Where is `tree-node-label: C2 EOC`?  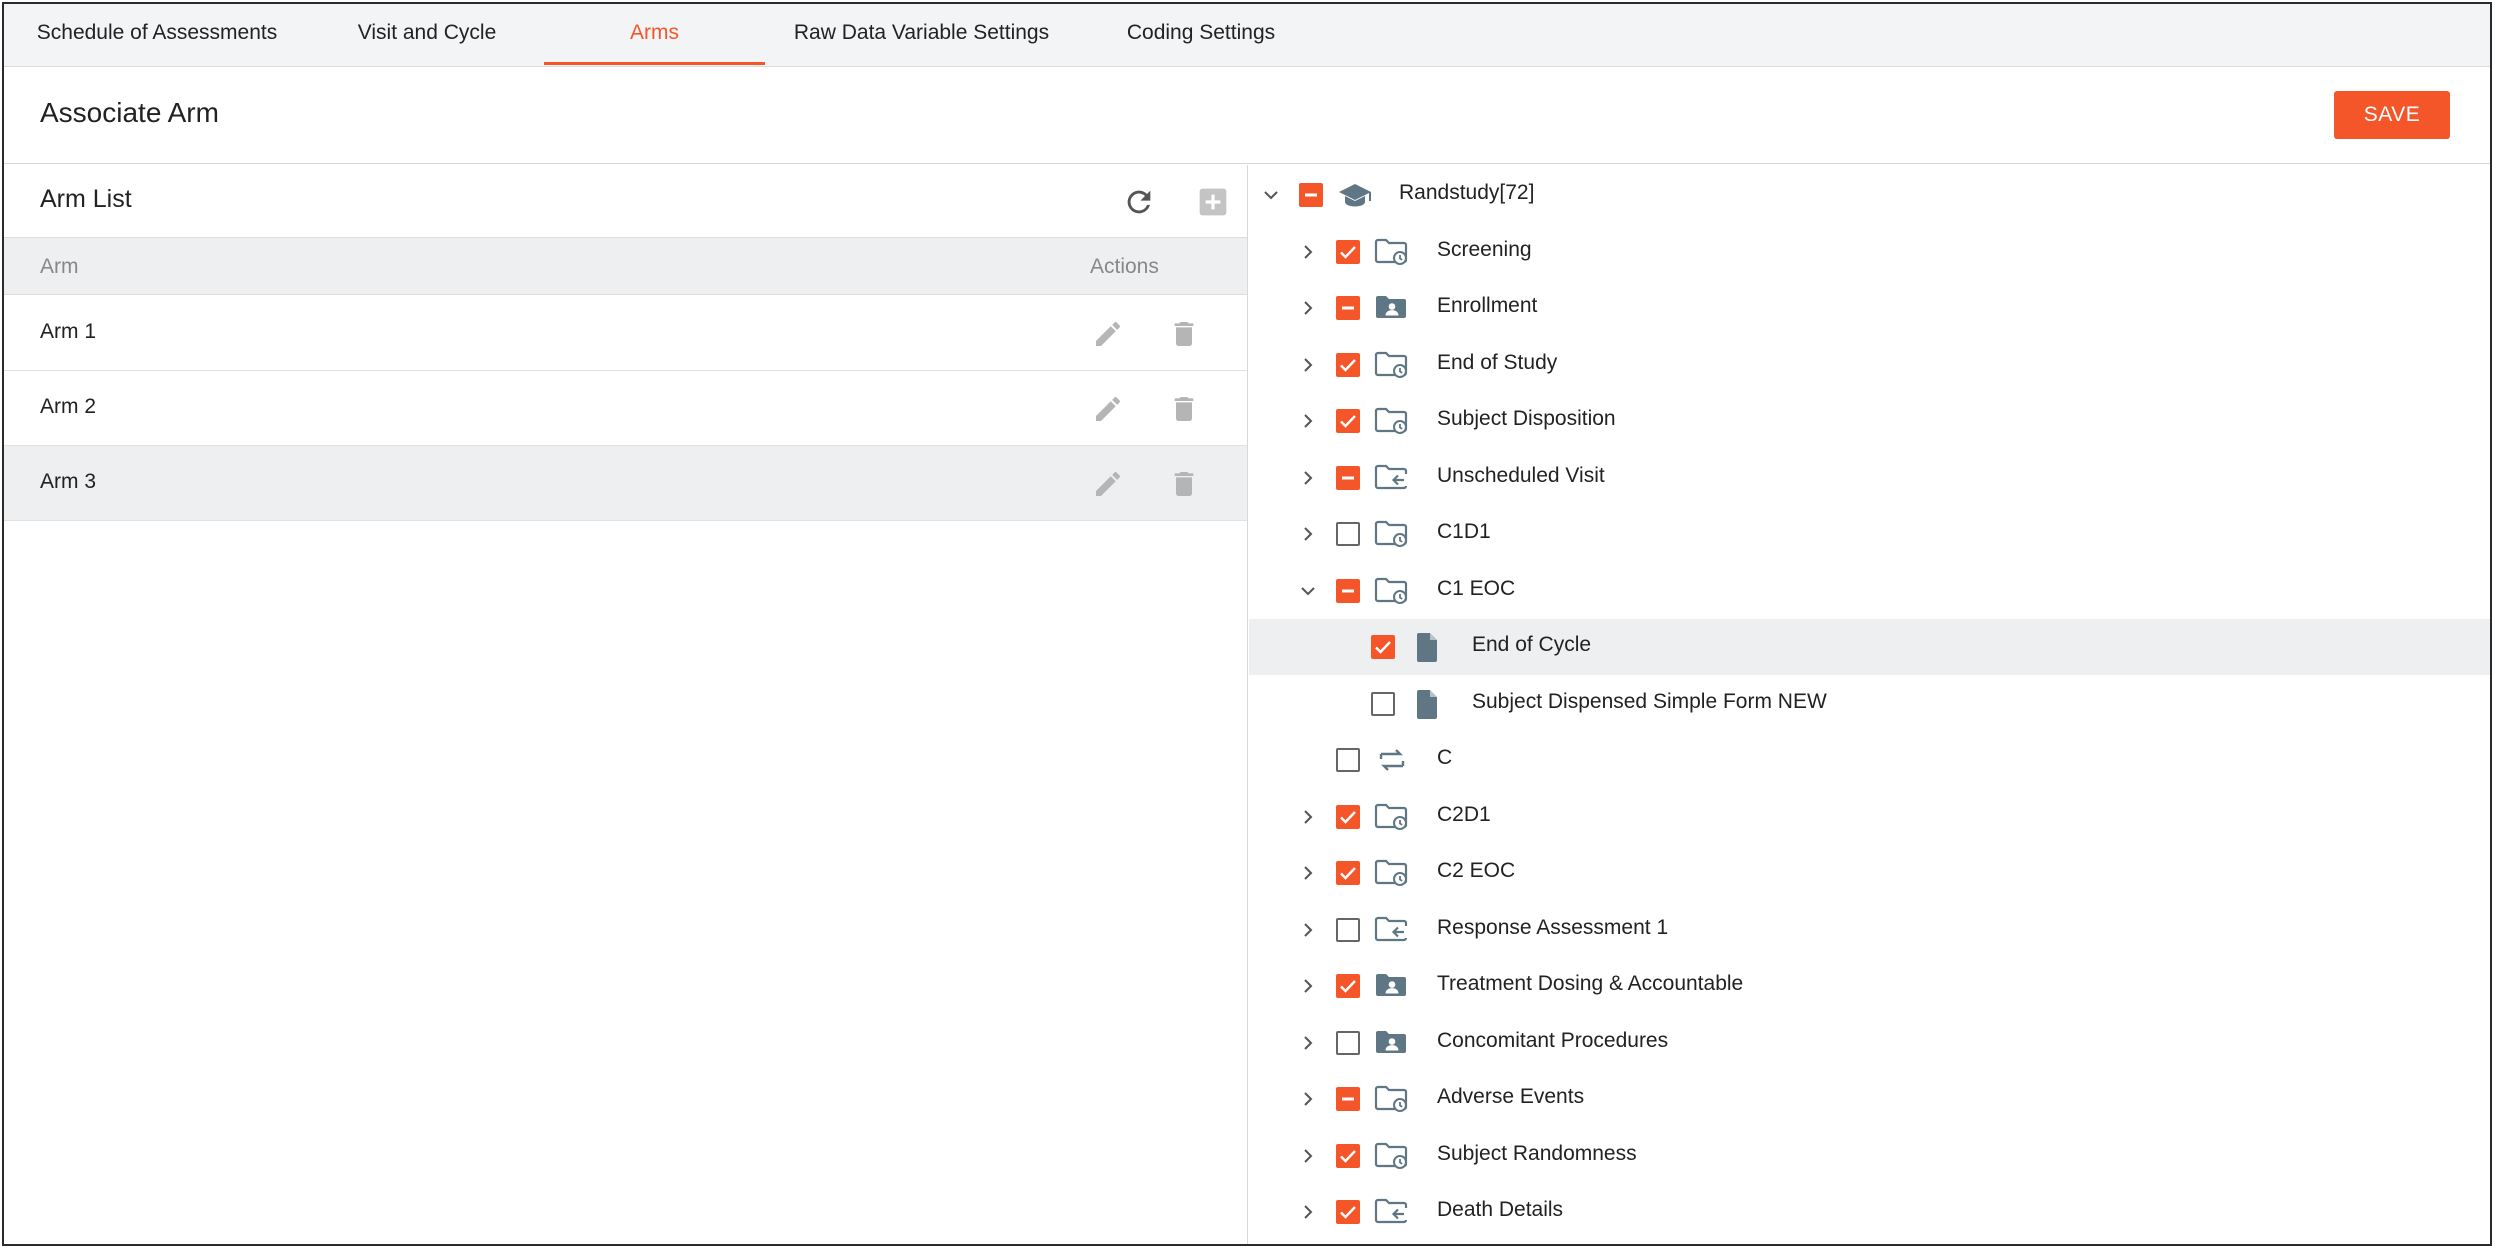 tree-node-label: C2 EOC is located at coordinates (1476, 870).